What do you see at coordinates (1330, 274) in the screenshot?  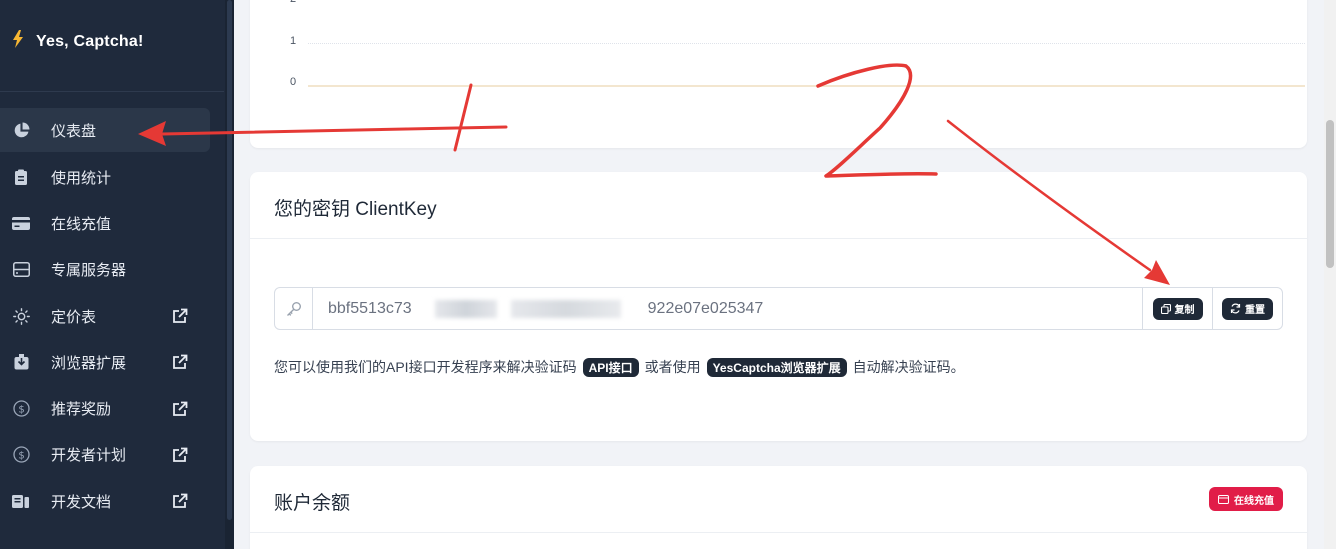 I see `page-scrollbar` at bounding box center [1330, 274].